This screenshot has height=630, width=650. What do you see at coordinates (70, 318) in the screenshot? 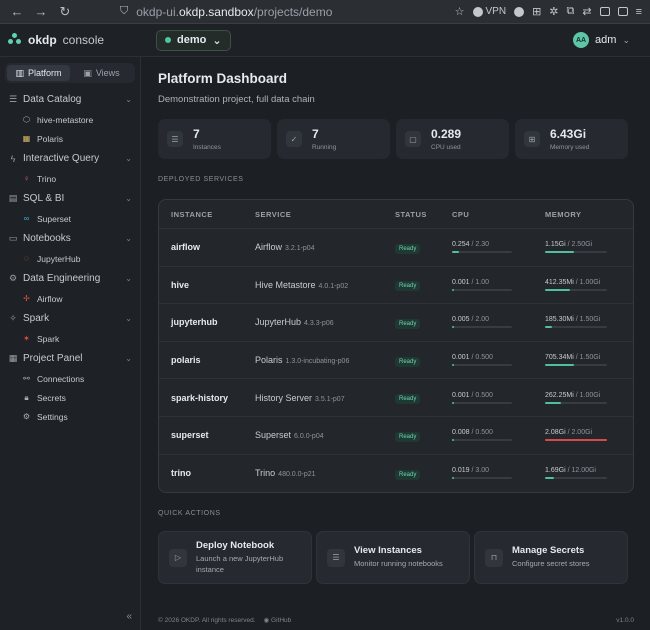
I see `sidebar-section-spark: ✧ Spark ⌄` at bounding box center [70, 318].